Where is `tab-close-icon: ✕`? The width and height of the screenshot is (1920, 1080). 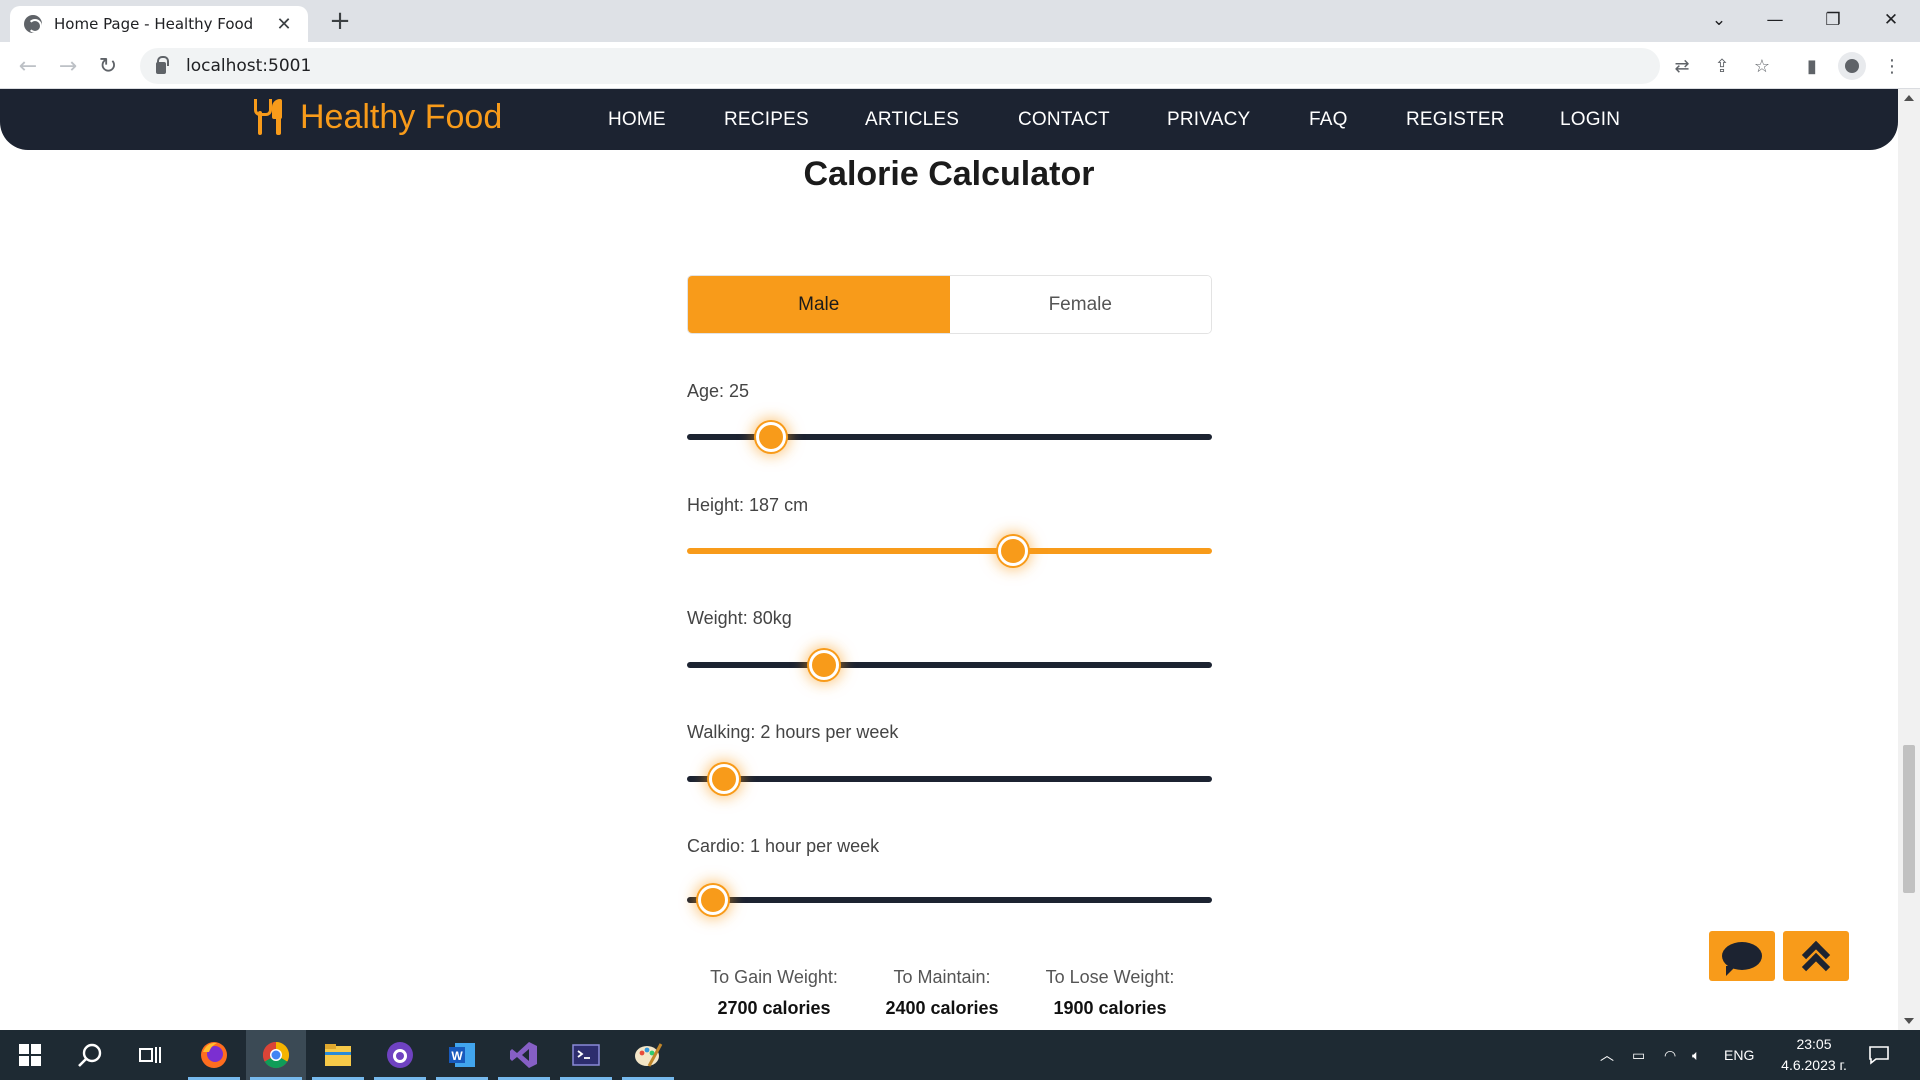
tab-close-icon: ✕ is located at coordinates (284, 24).